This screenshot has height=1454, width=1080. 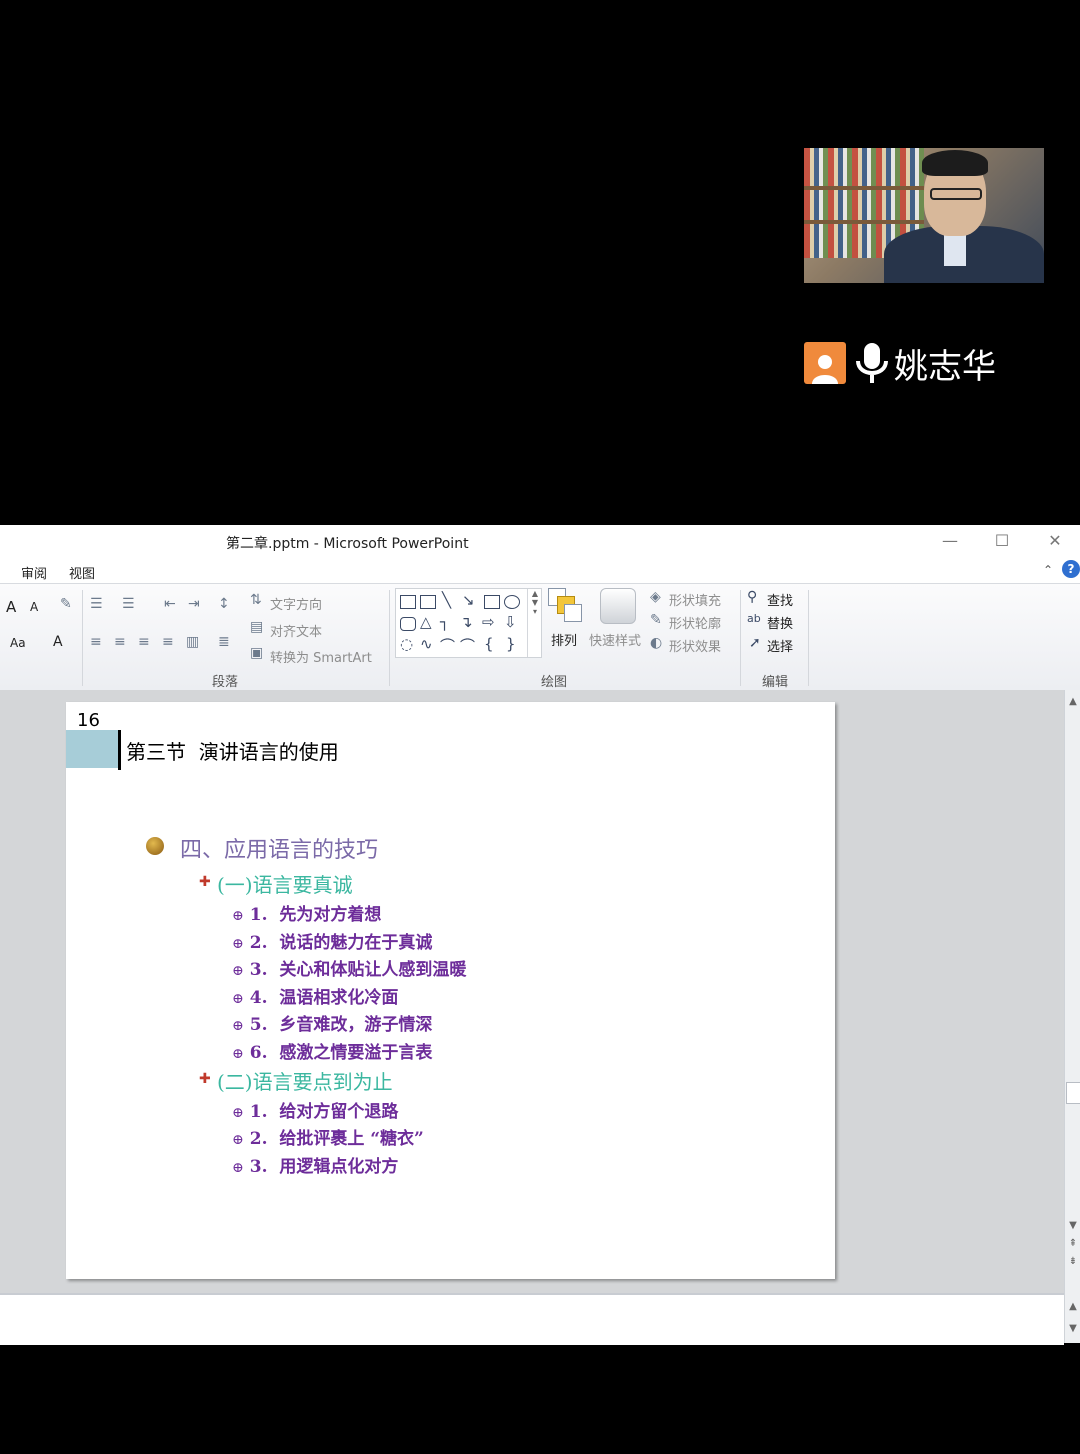 I want to click on font-color-button: A, so click(x=58, y=642).